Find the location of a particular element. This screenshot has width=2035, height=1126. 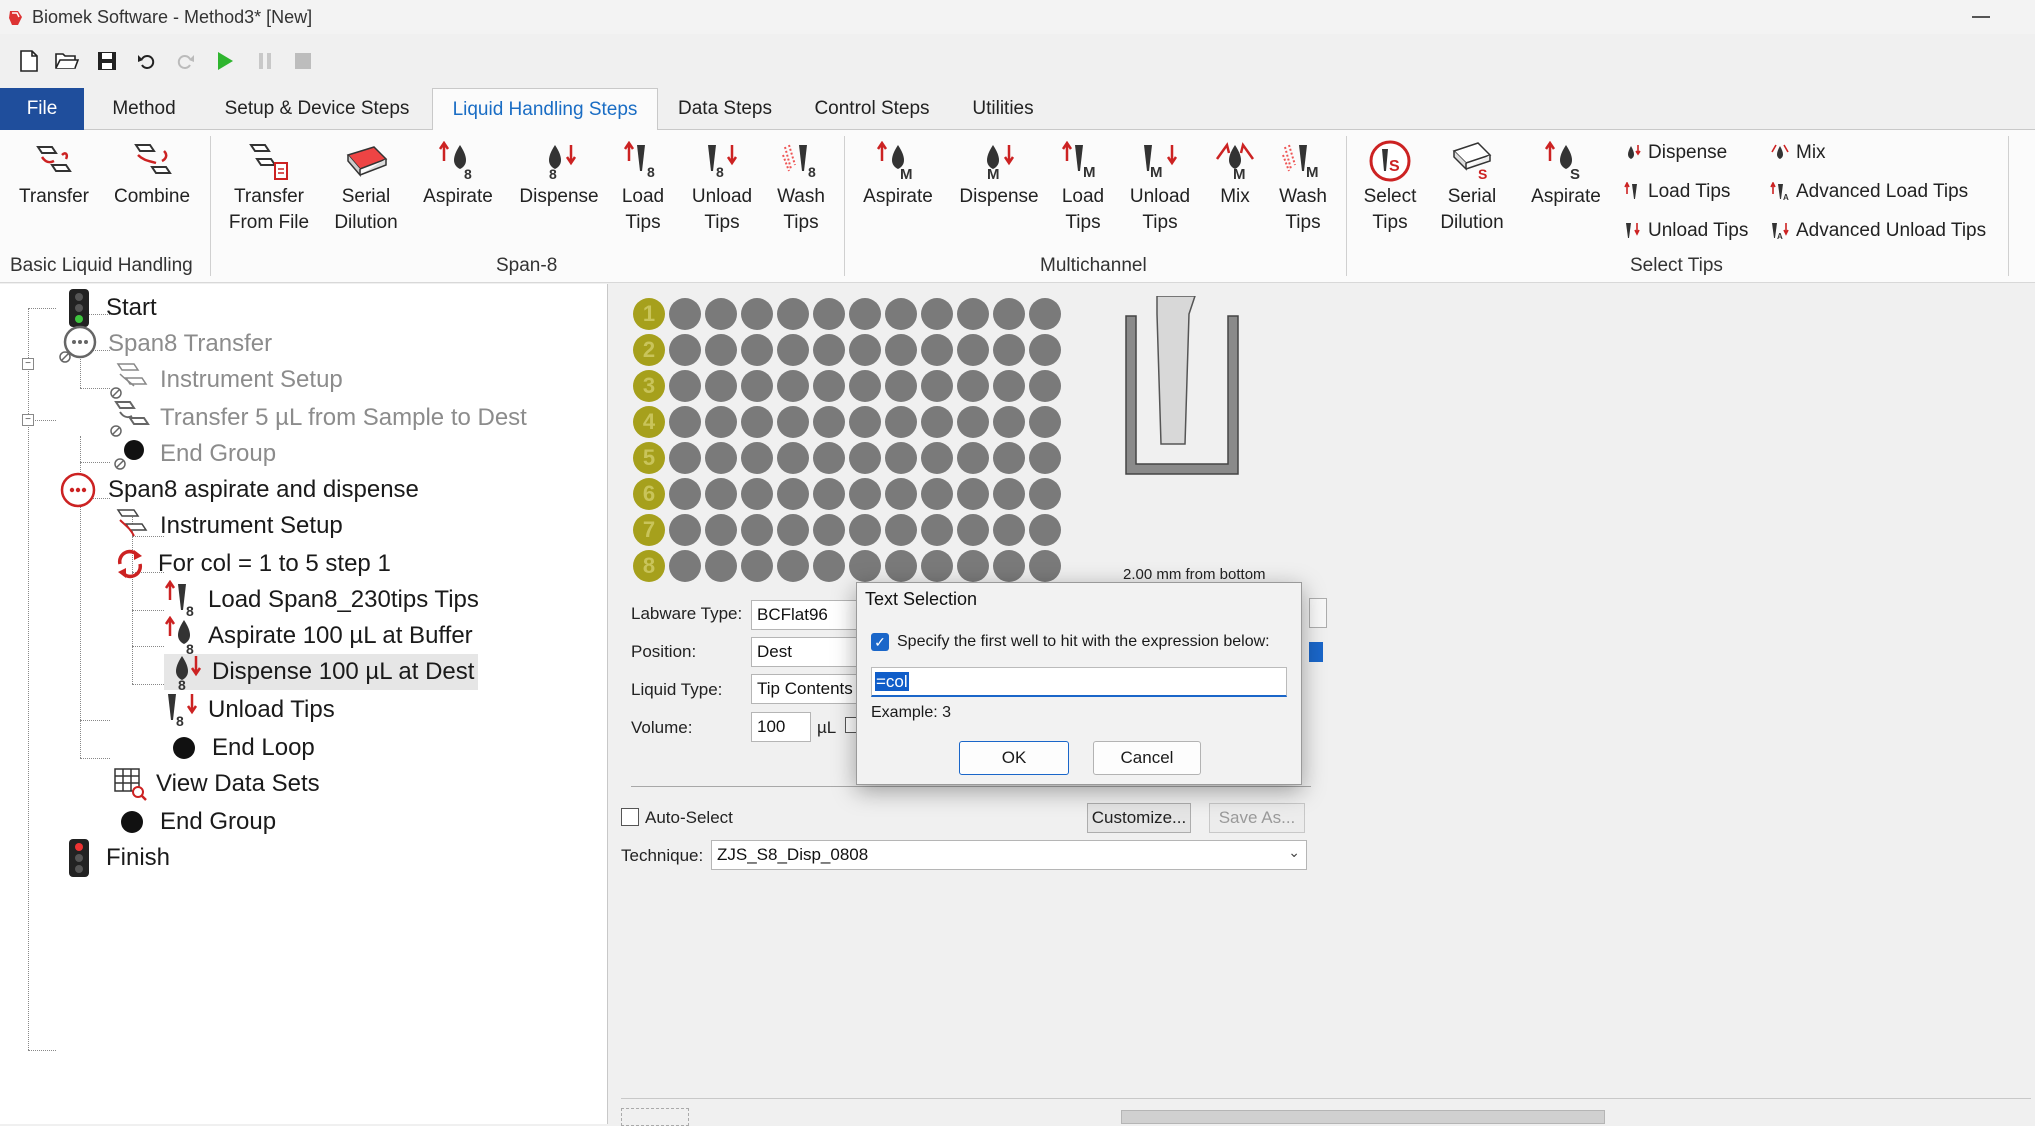

select-tips-button: S Select Tips is located at coordinates (1390, 187).